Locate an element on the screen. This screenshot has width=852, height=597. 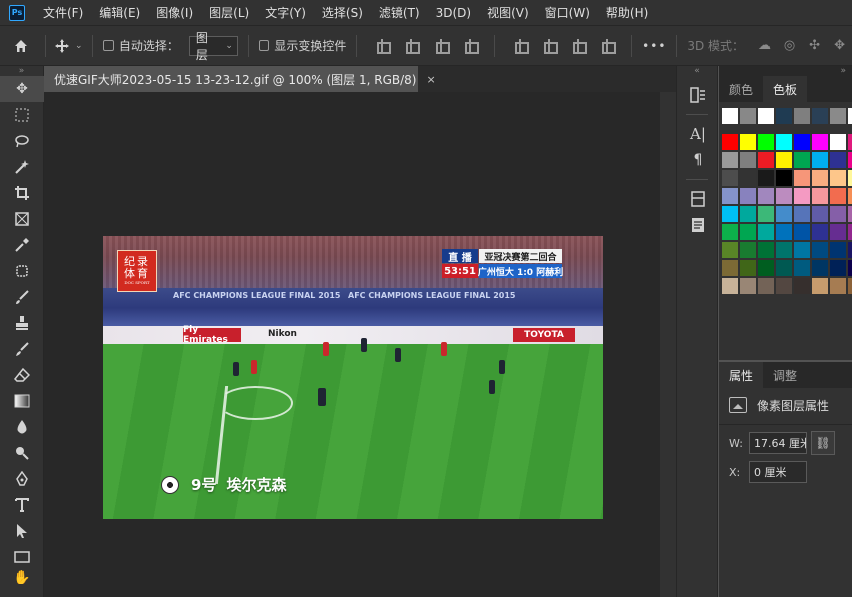
menu-edit: 编辑(E) is located at coordinates (119, 12).